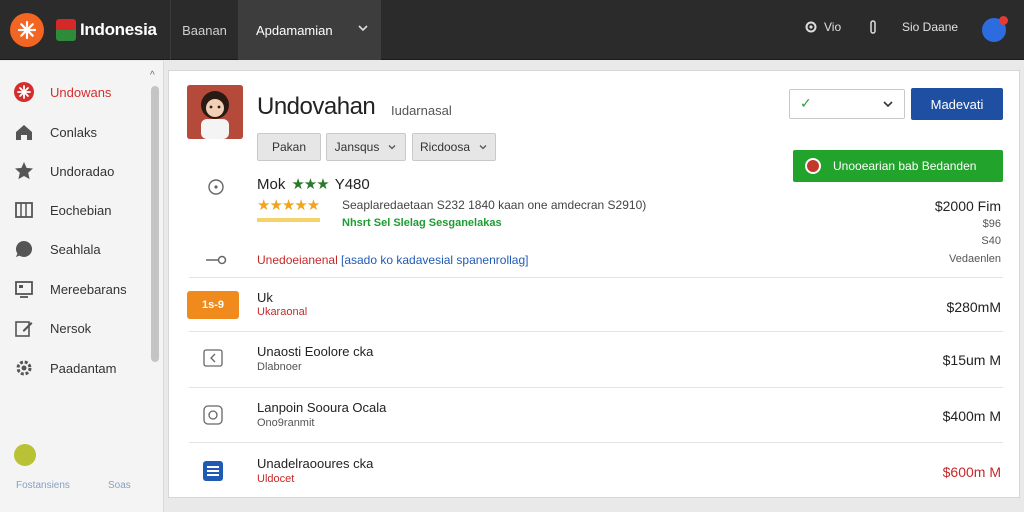 The image size is (1024, 512). What do you see at coordinates (152, 75) in the screenshot?
I see `scroll-up-icon: ^` at bounding box center [152, 75].